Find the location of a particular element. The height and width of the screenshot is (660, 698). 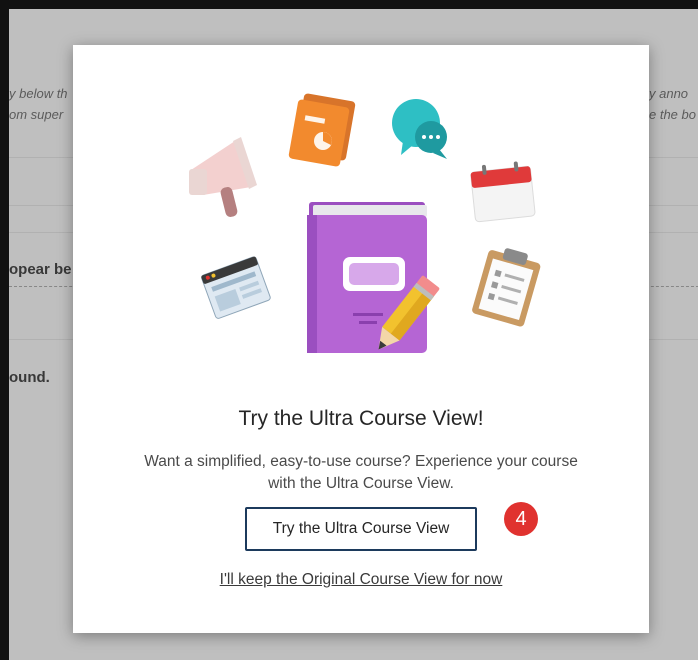

step-number-badge: 4 is located at coordinates (521, 519).